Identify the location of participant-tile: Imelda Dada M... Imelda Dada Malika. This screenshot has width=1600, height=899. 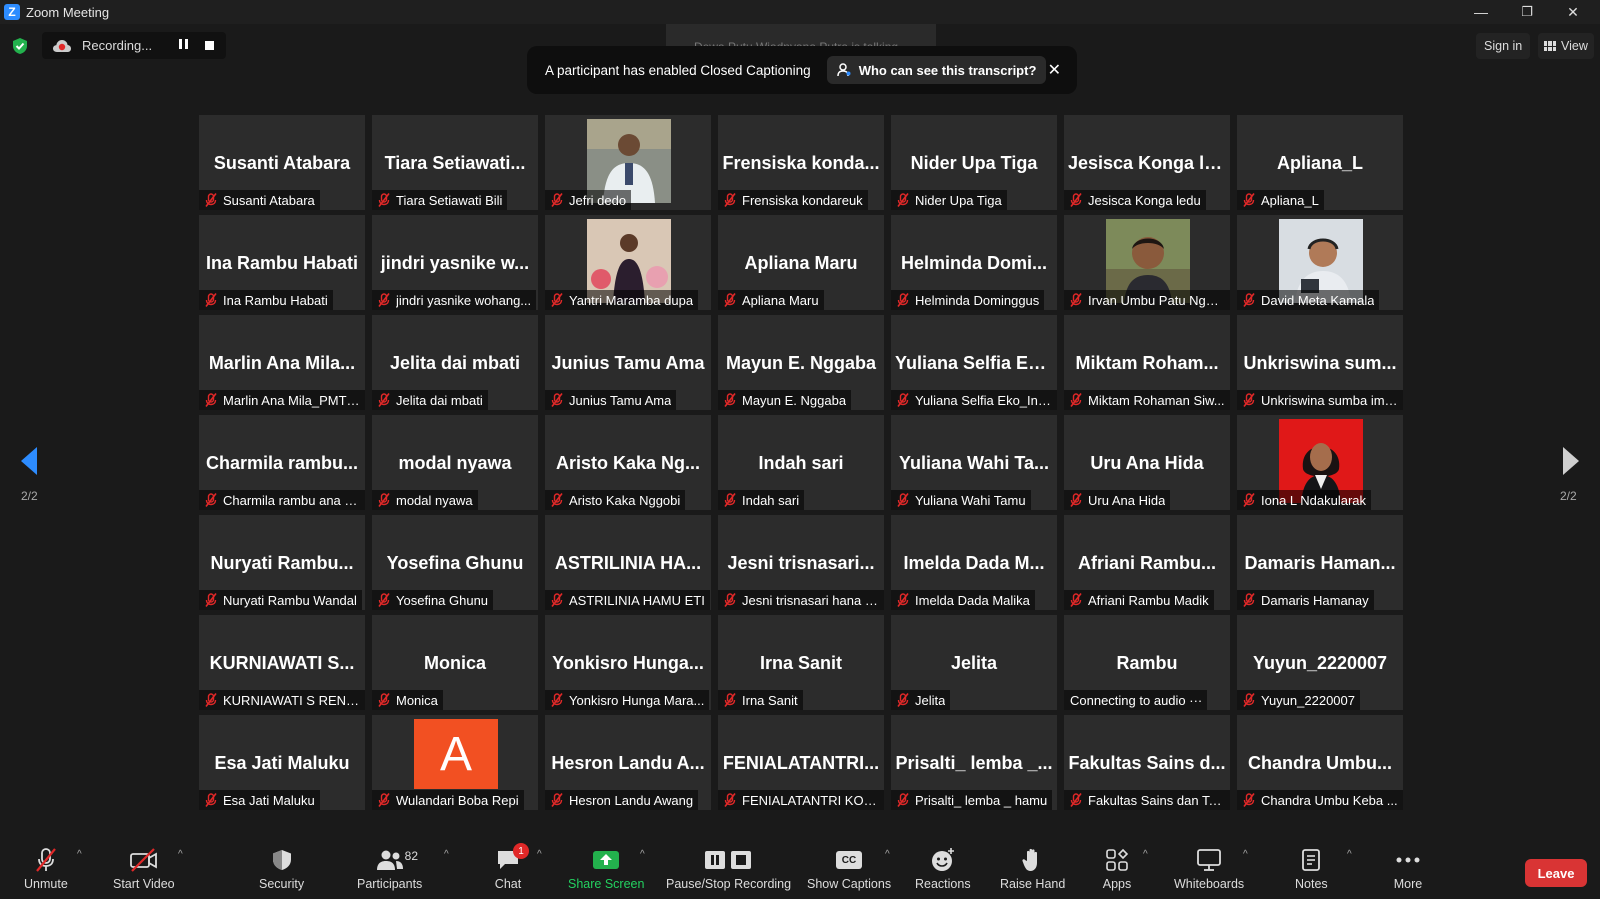
(974, 562).